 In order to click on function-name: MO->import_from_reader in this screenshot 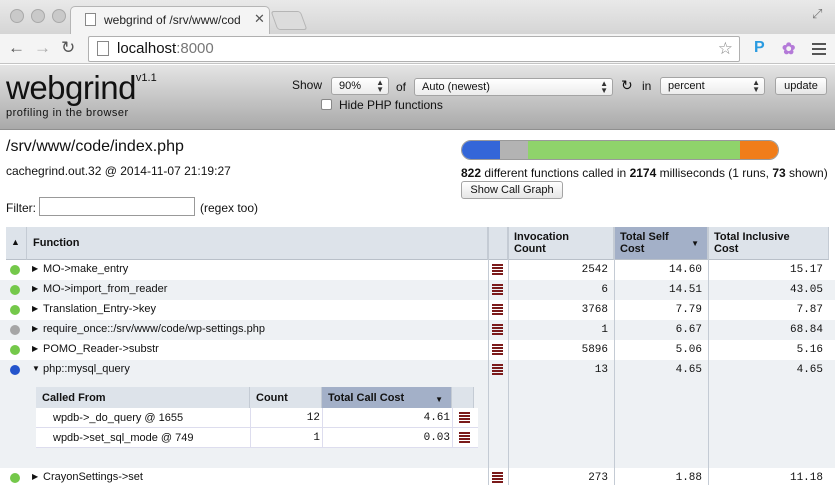, I will do `click(105, 289)`.